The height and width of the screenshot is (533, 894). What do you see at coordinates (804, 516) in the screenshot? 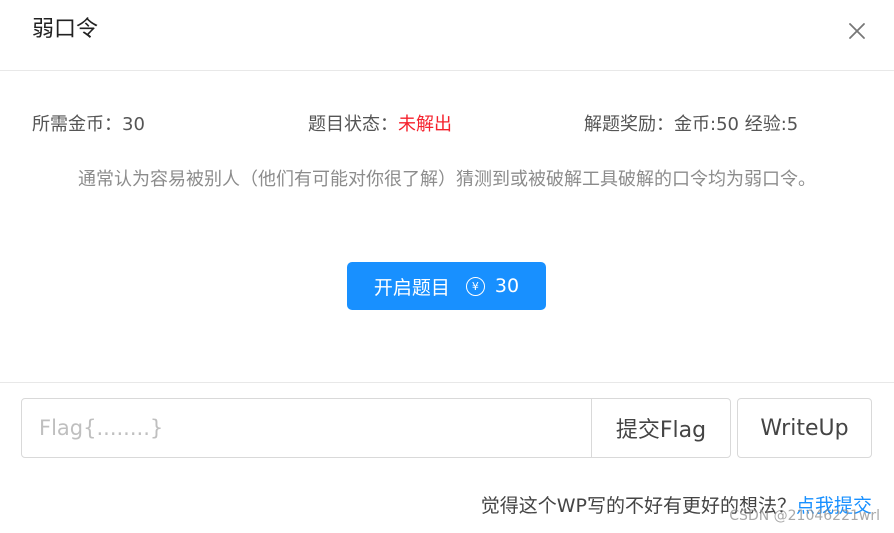
I see `csdn-watermark: CSDN @21046221wrl` at bounding box center [804, 516].